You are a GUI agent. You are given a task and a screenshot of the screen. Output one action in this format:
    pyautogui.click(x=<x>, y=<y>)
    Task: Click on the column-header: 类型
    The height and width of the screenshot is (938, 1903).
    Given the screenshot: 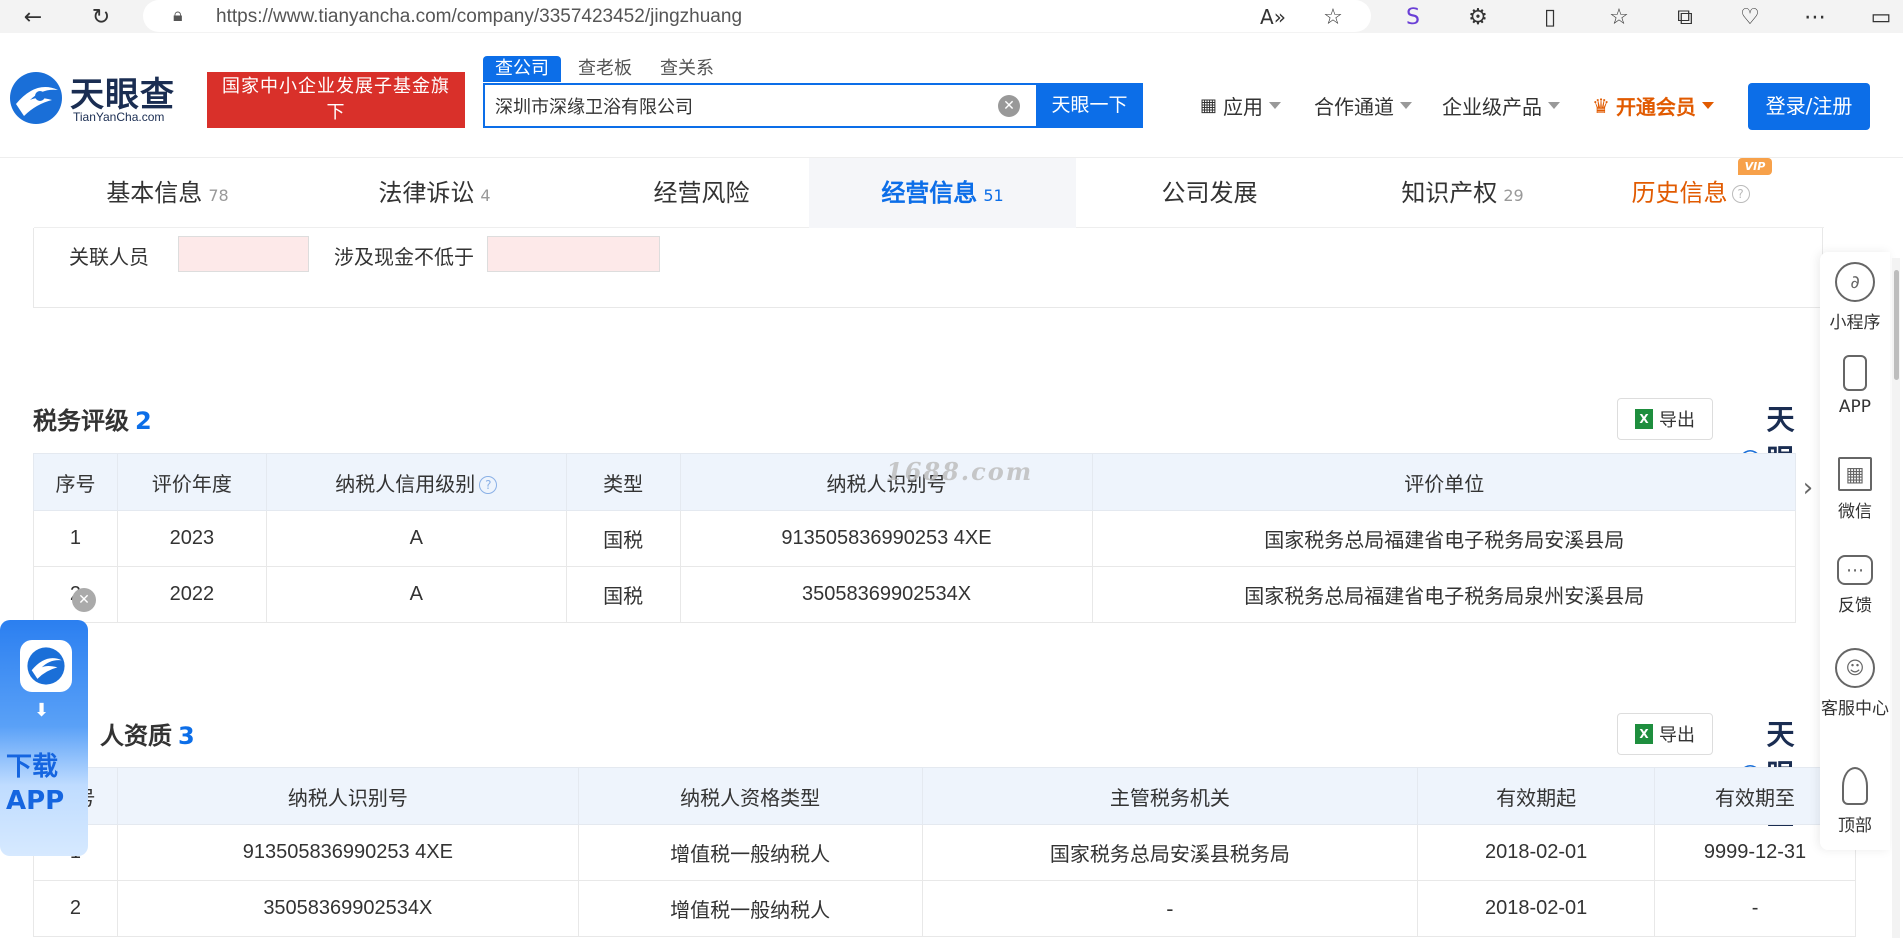 What is the action you would take?
    pyautogui.click(x=623, y=482)
    